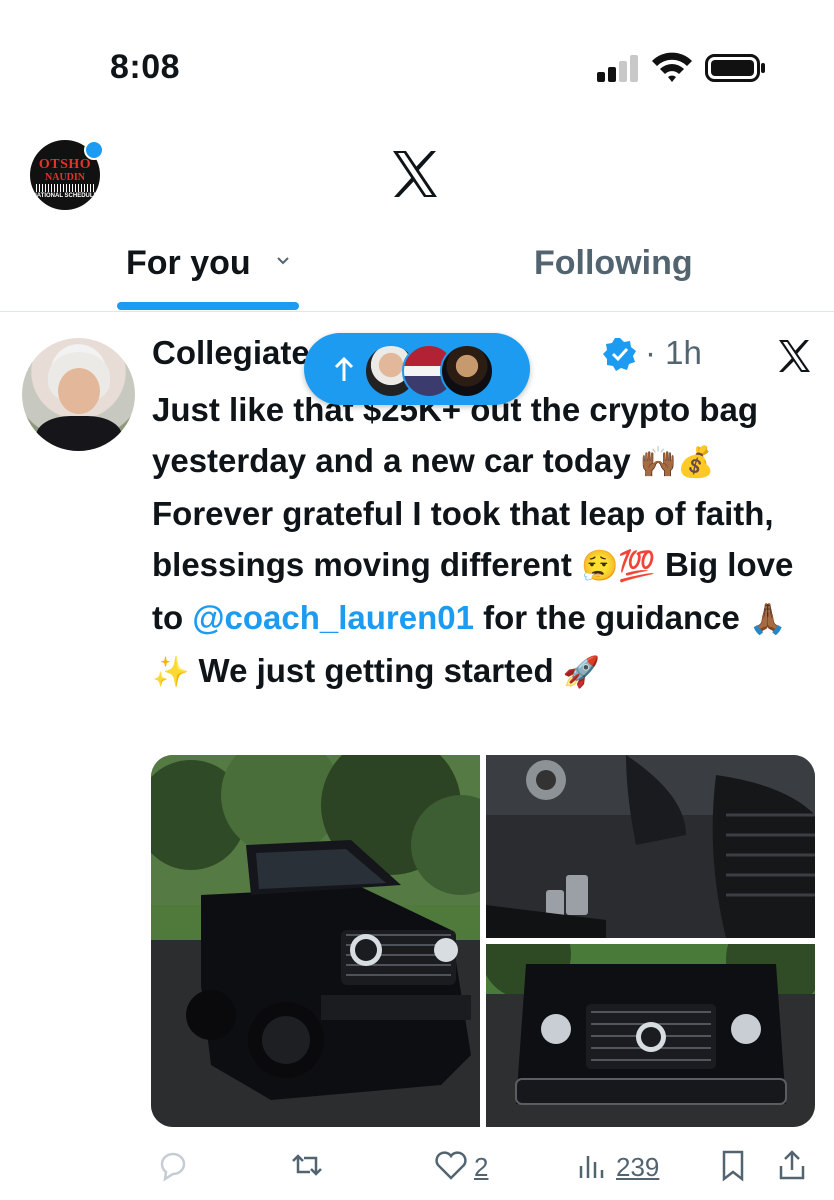 The image size is (834, 1200). I want to click on rocket-emoji: 🚀, so click(581, 672).